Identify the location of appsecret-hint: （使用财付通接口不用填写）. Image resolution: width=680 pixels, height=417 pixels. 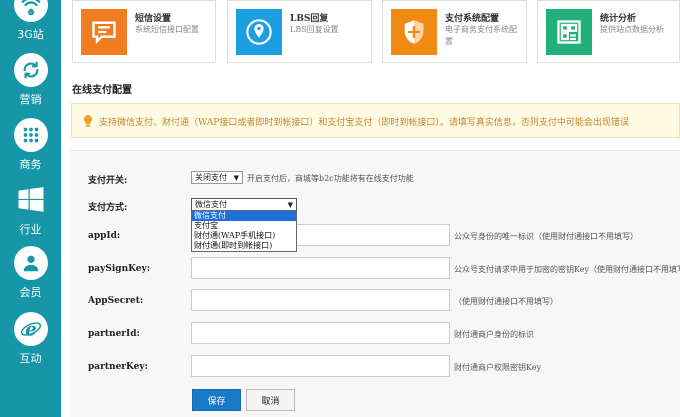
(506, 301).